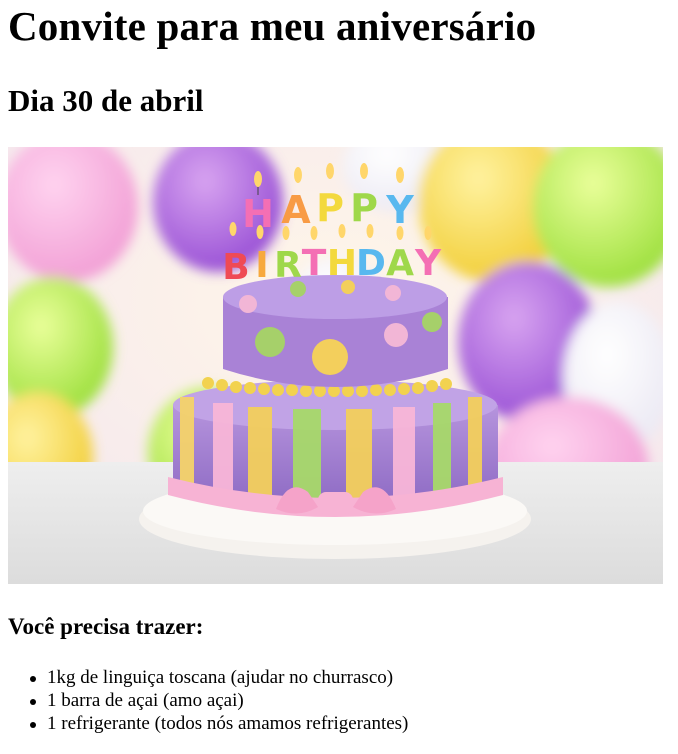  I want to click on svg-text: H, so click(342, 263).